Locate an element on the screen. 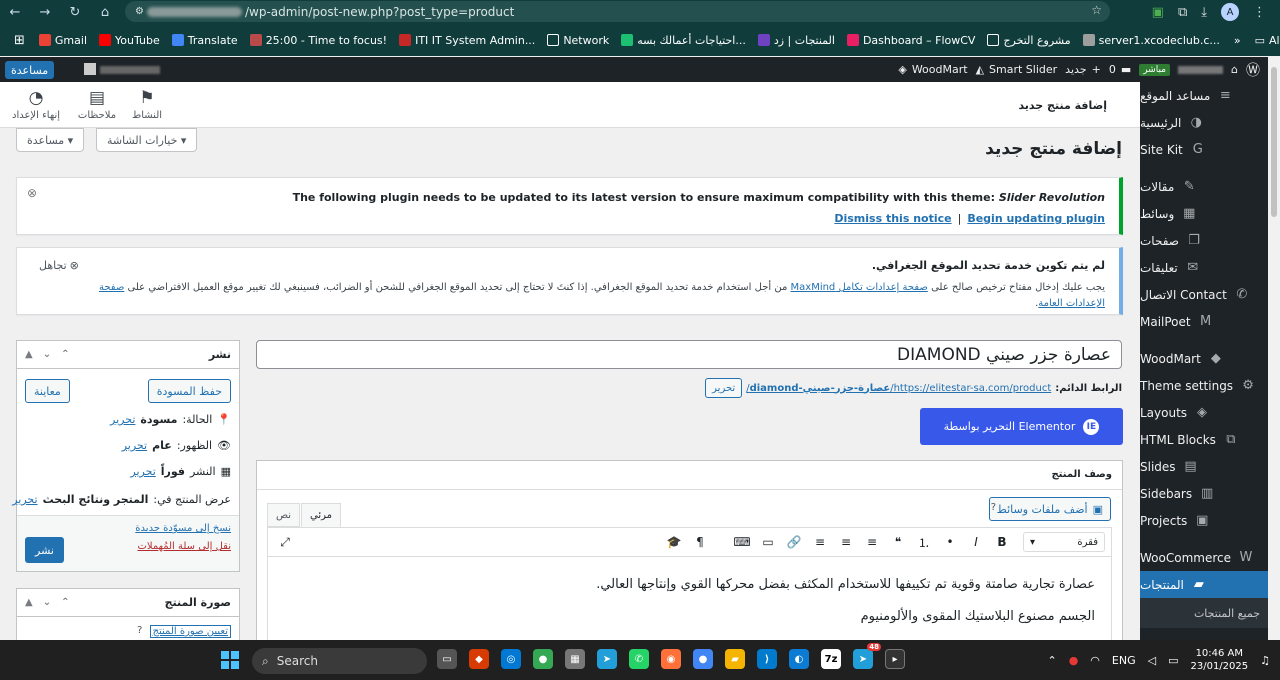  site-info-icon: ⚙ is located at coordinates (139, 11).